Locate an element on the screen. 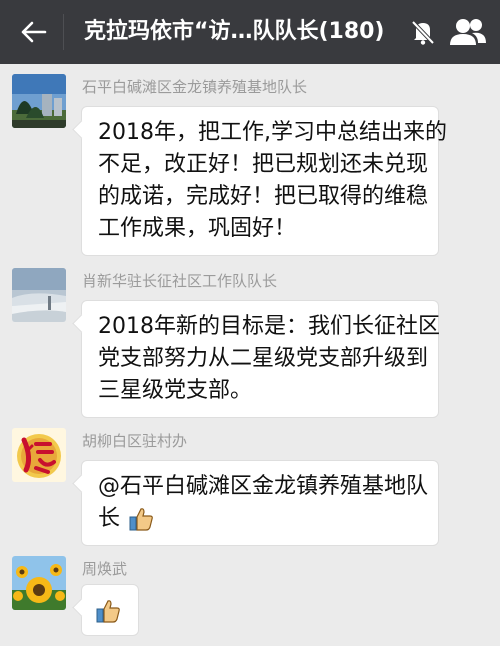  sender-name: 周焕武 is located at coordinates (105, 569).